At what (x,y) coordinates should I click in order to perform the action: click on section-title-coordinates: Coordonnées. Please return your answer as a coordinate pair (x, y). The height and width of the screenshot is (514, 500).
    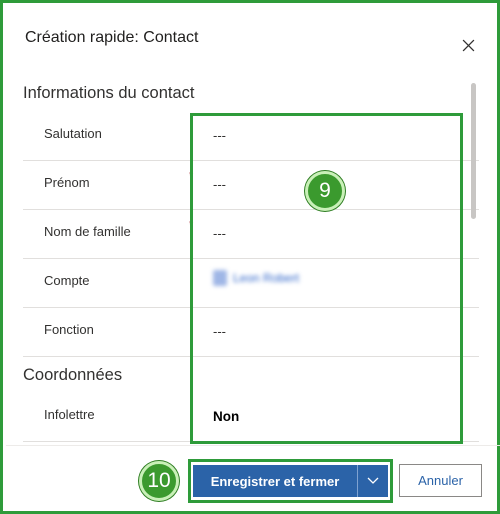
    Looking at the image, I should click on (73, 375).